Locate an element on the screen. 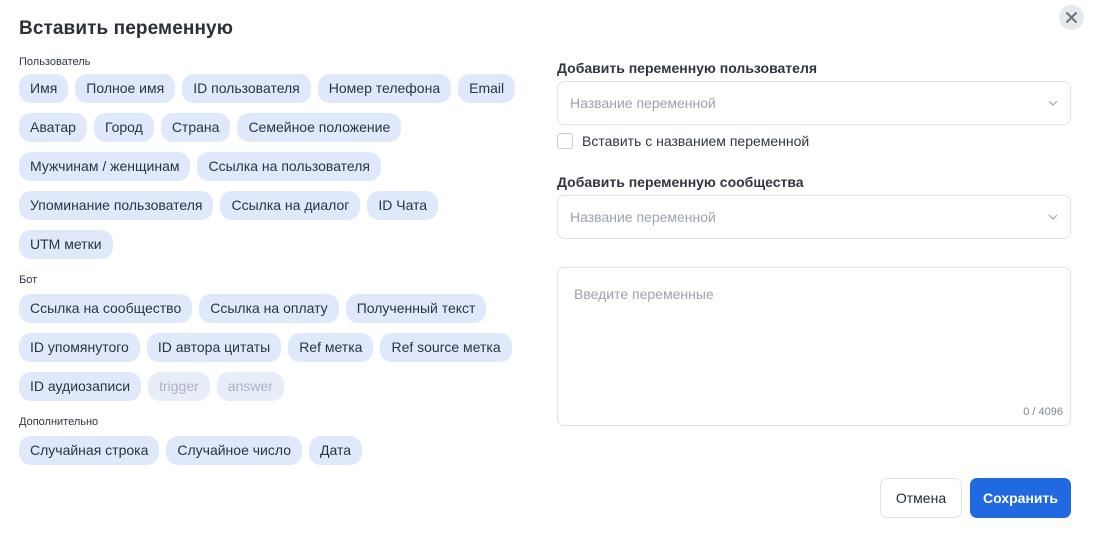 This screenshot has width=1093, height=537. community-variable-select: Название переменной is located at coordinates (814, 217).